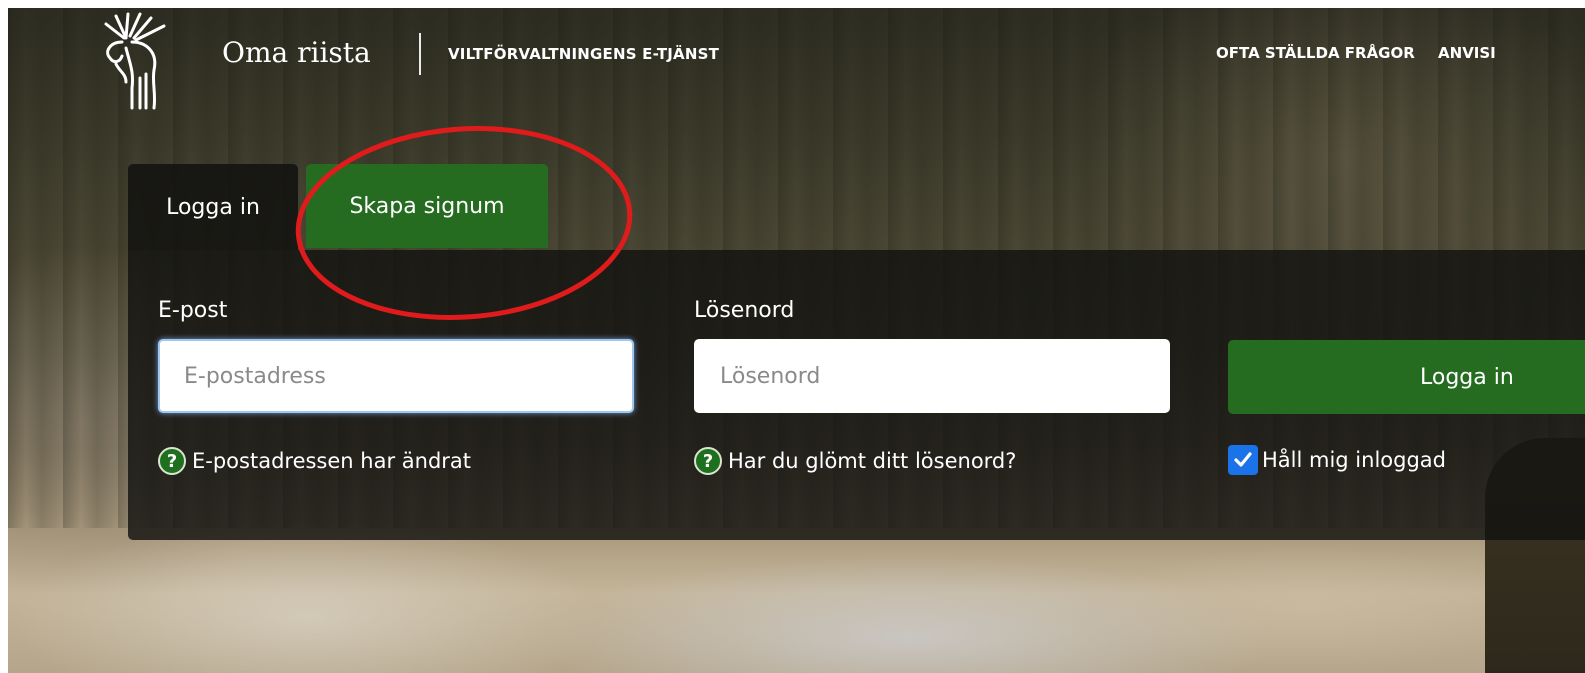 The image size is (1585, 673). I want to click on email-label: E-post, so click(193, 310).